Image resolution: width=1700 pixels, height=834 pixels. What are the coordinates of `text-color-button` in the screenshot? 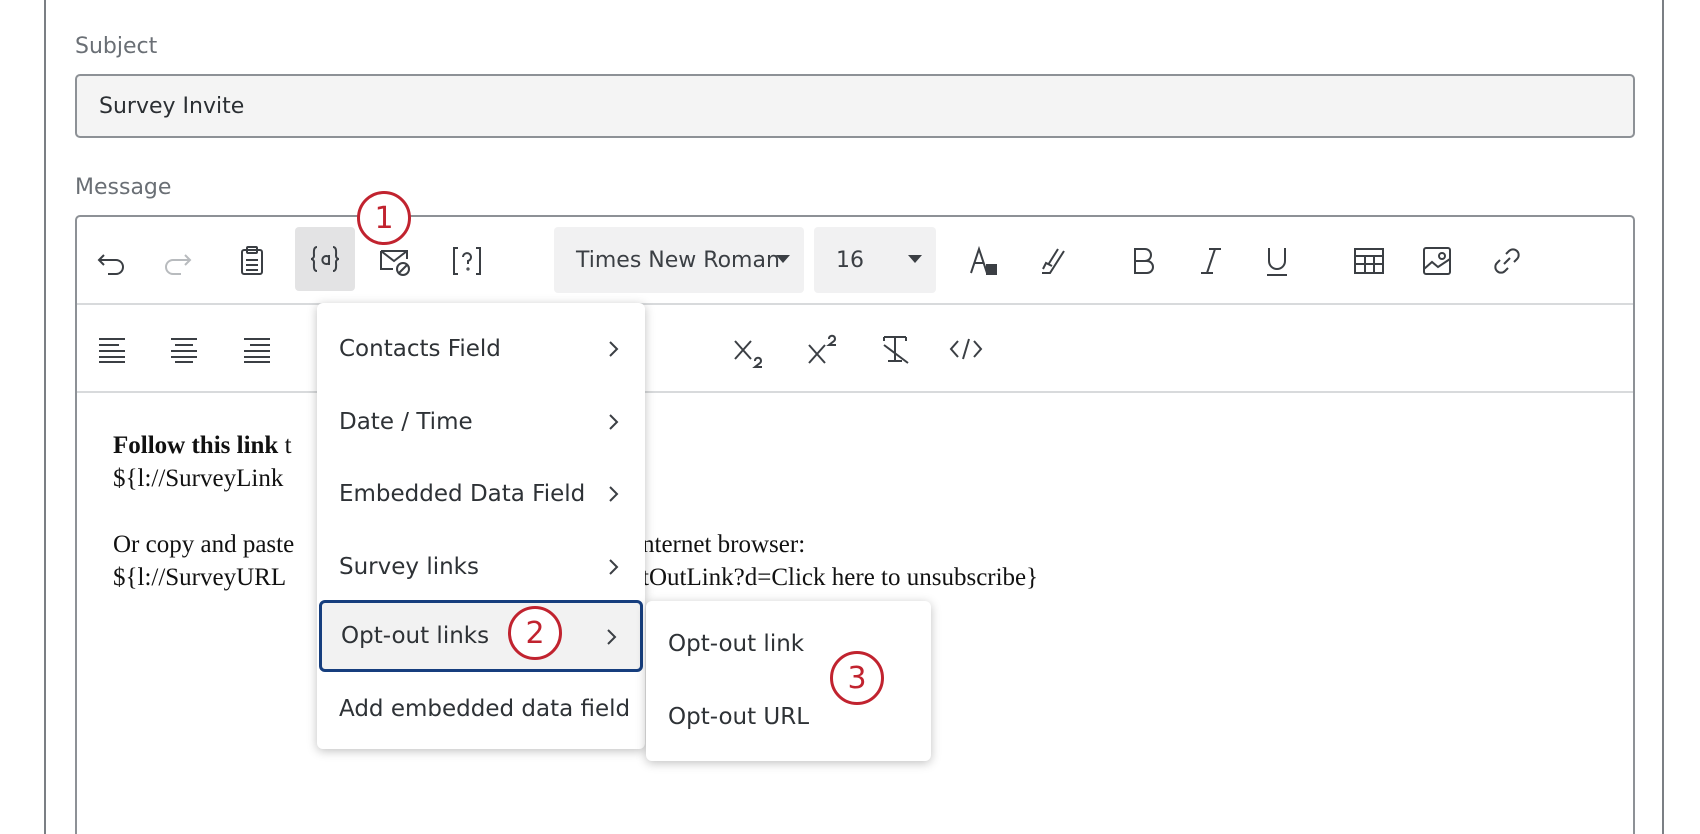 It's located at (983, 261).